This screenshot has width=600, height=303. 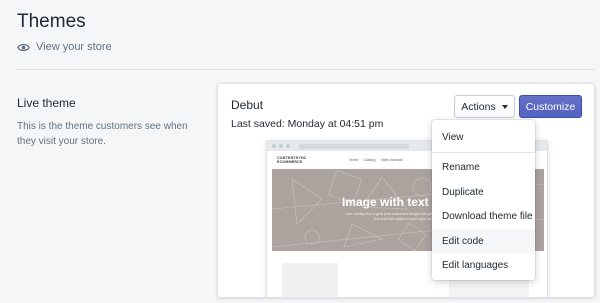 What do you see at coordinates (483, 241) in the screenshot?
I see `menu-item-edit-code: Edit code` at bounding box center [483, 241].